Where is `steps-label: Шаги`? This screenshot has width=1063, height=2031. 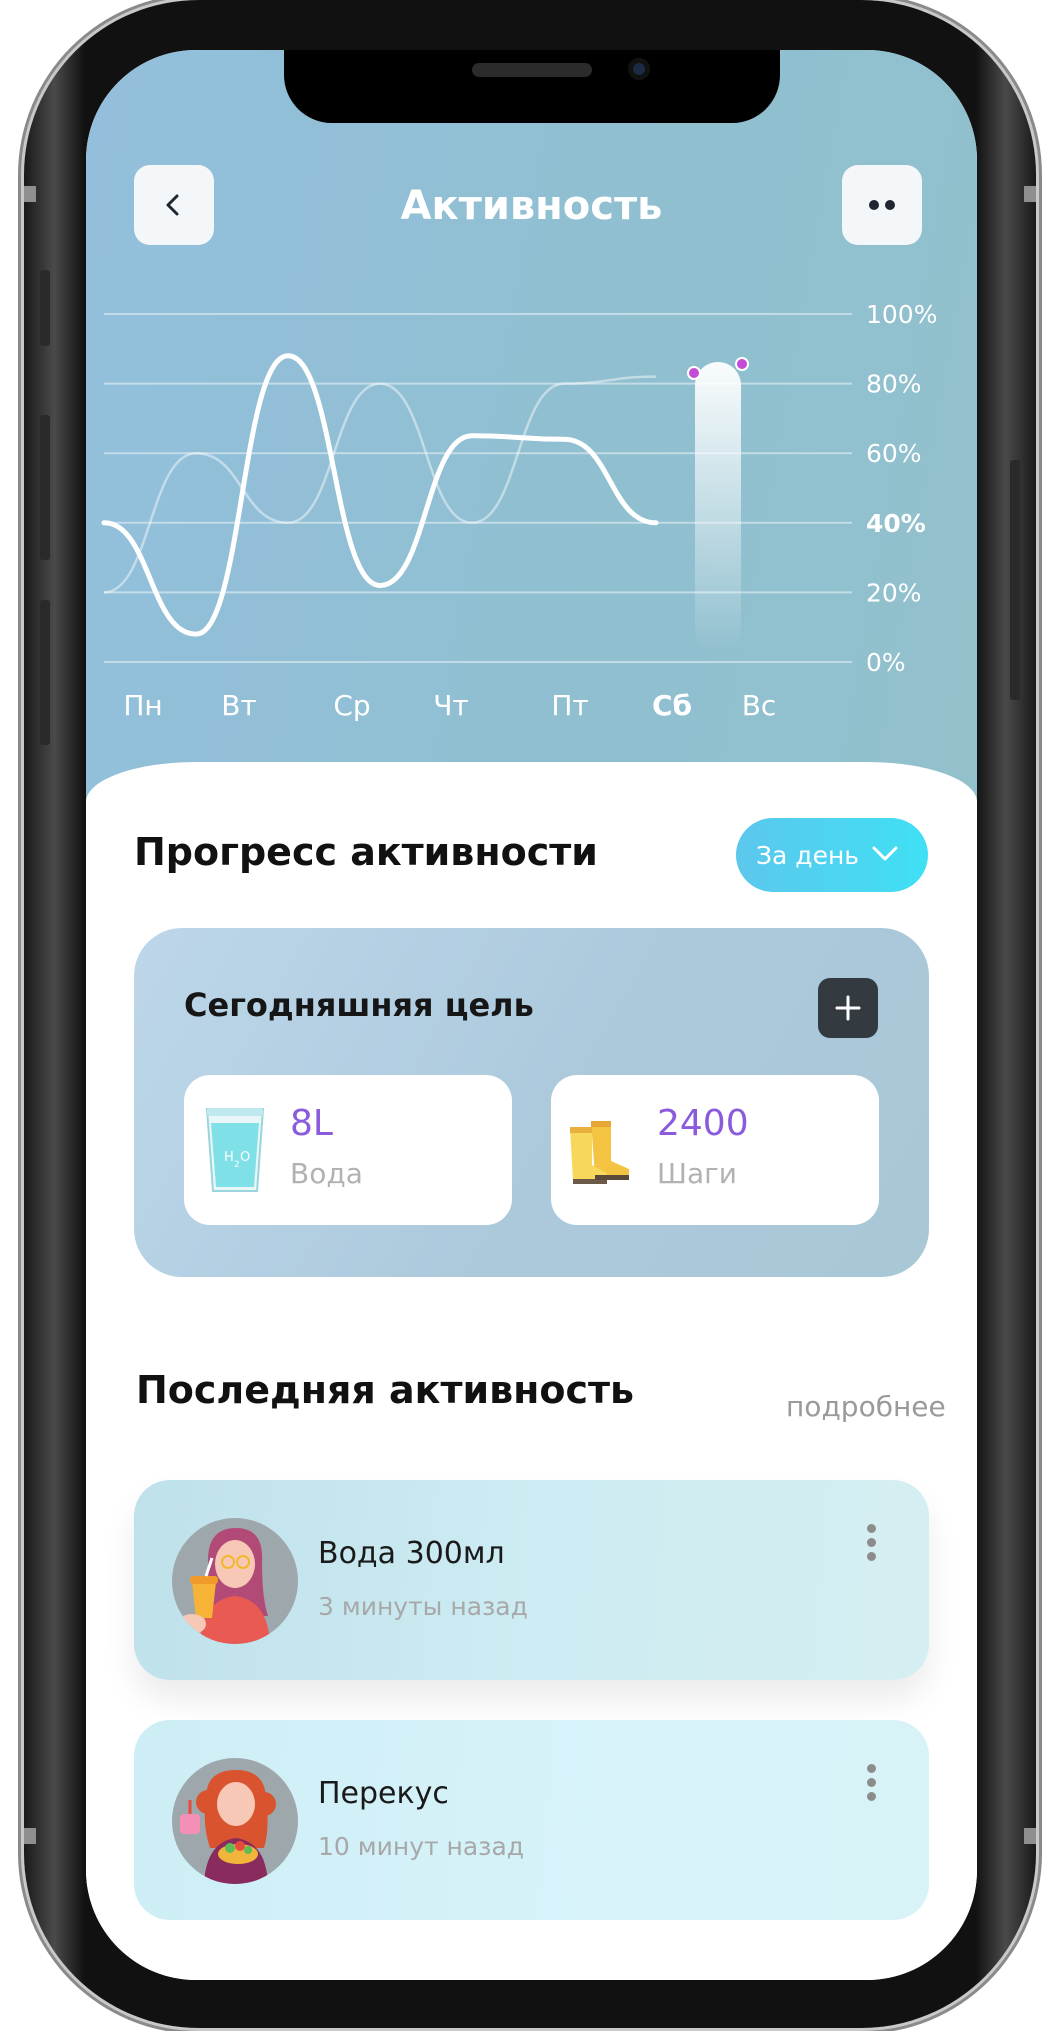 steps-label: Шаги is located at coordinates (697, 1173).